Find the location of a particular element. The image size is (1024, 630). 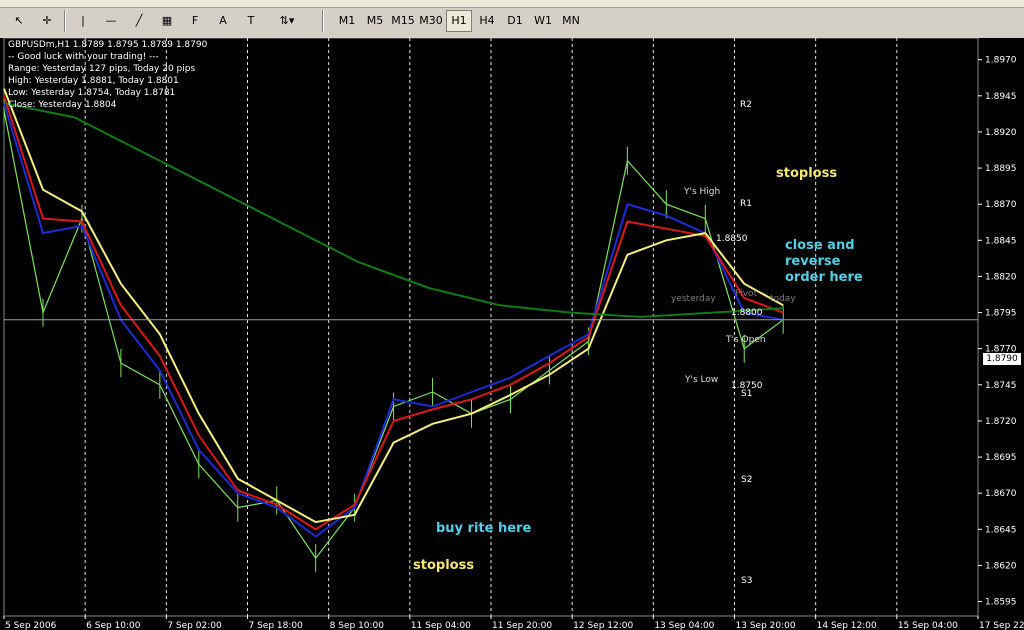

x-tick-label: 11 Sep 04:00 is located at coordinates (441, 625).